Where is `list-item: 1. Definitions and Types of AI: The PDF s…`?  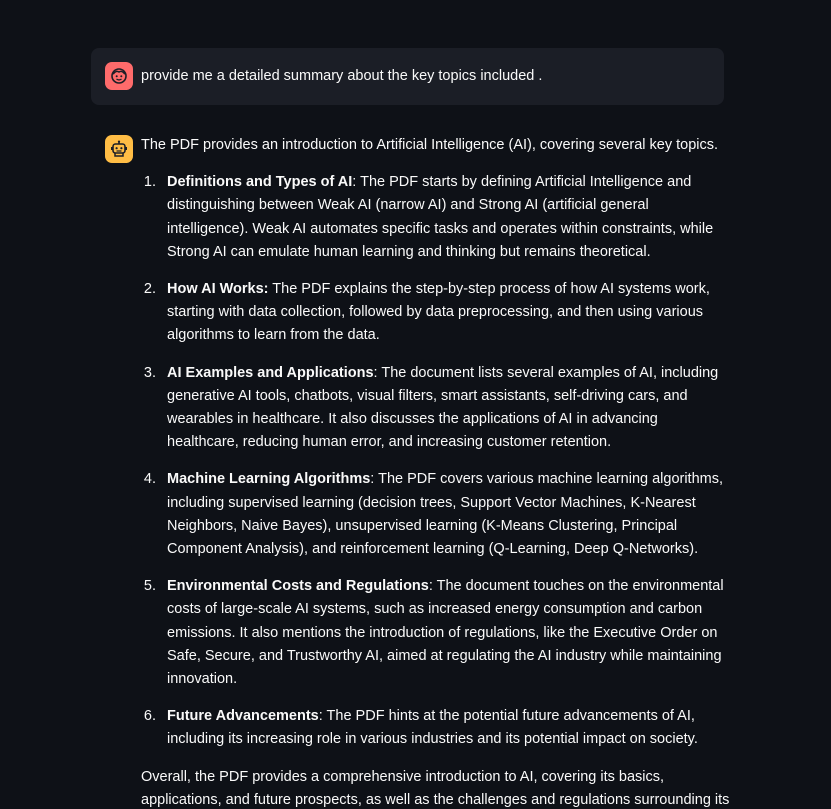
list-item: 1. Definitions and Types of AI: The PDF s… is located at coordinates (436, 217).